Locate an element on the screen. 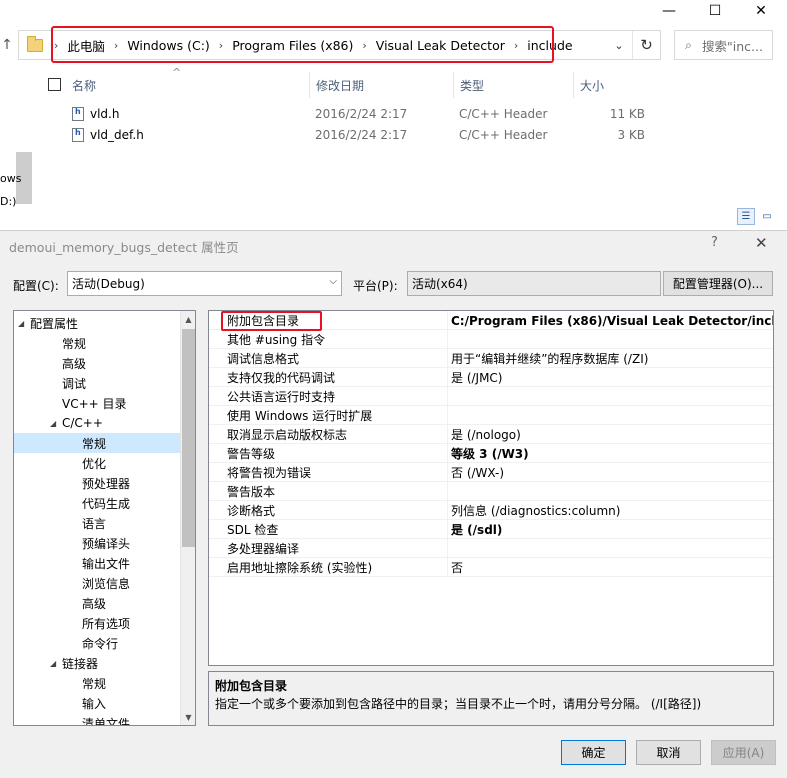  nav-pane-clipped-text: D:) is located at coordinates (8, 201).